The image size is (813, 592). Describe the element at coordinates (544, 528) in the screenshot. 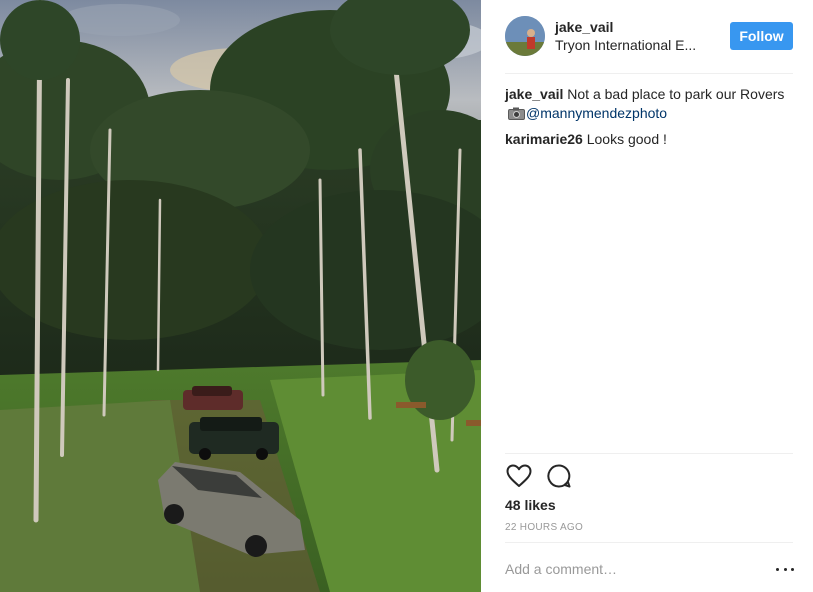

I see `post-timestamp: 22 HOURS AGO` at that location.